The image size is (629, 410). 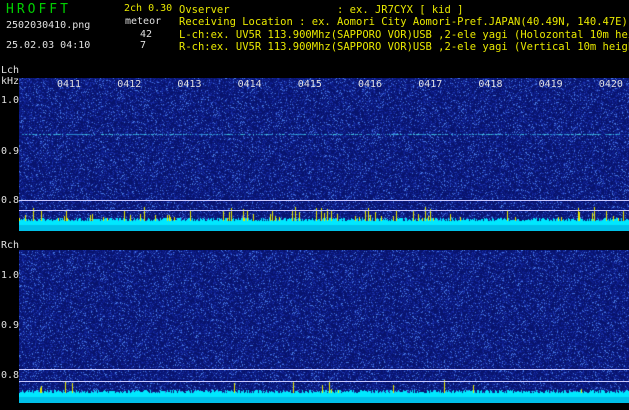 What do you see at coordinates (324, 369) in the screenshot?
I see `rch-ref-line-upper` at bounding box center [324, 369].